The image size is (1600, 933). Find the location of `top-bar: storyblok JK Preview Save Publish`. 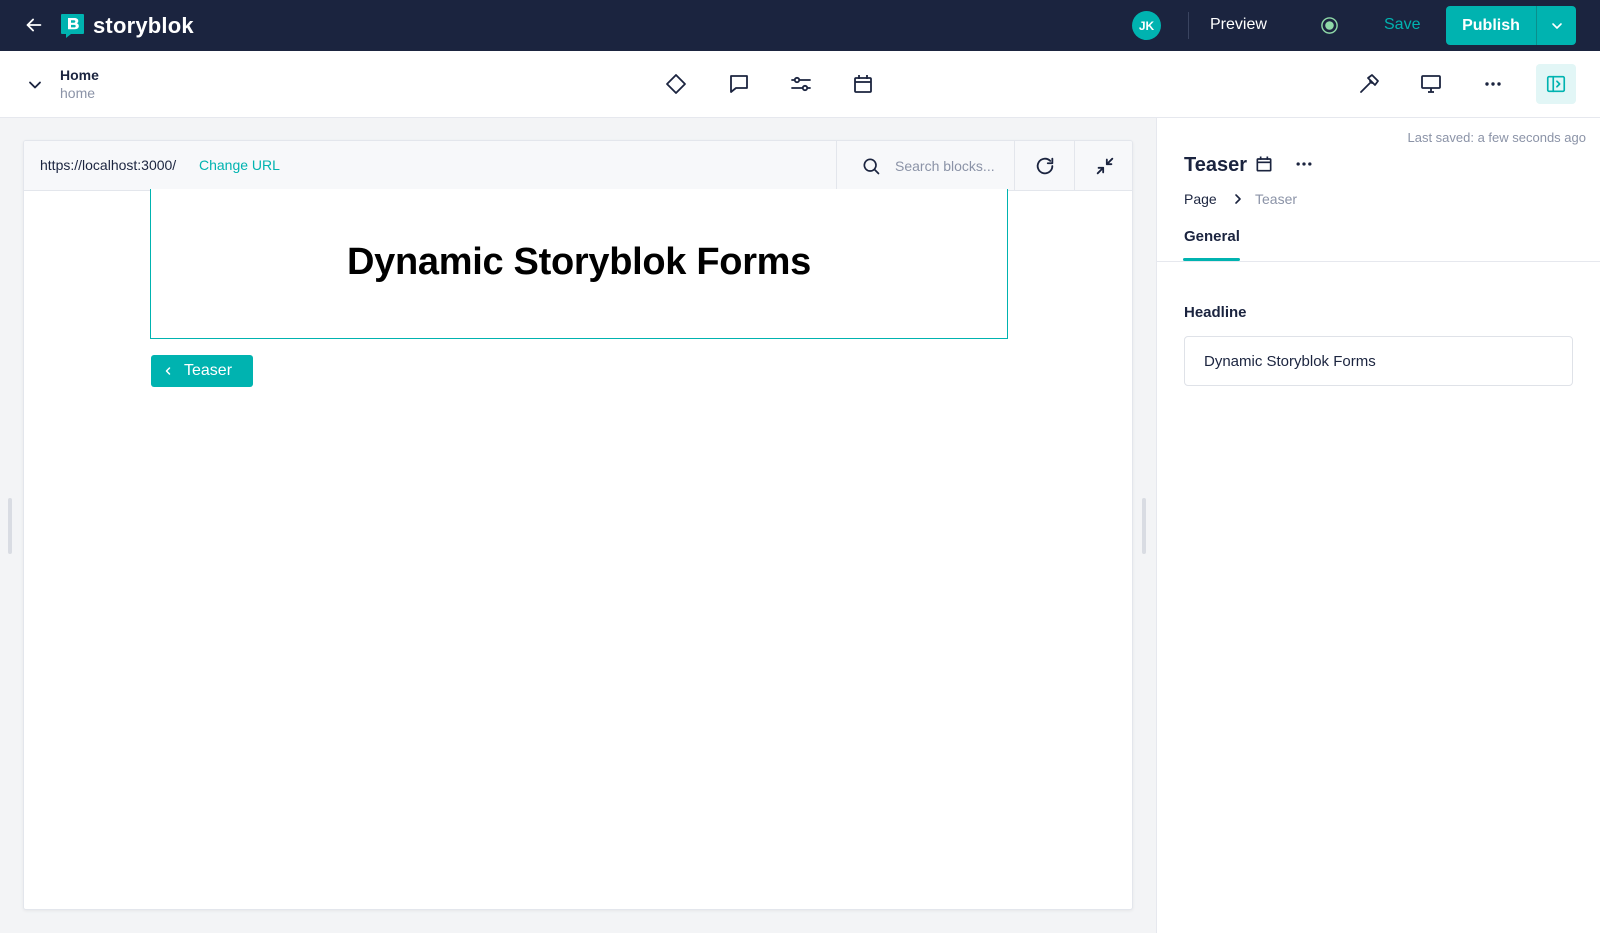

top-bar: storyblok JK Preview Save Publish is located at coordinates (800, 25).